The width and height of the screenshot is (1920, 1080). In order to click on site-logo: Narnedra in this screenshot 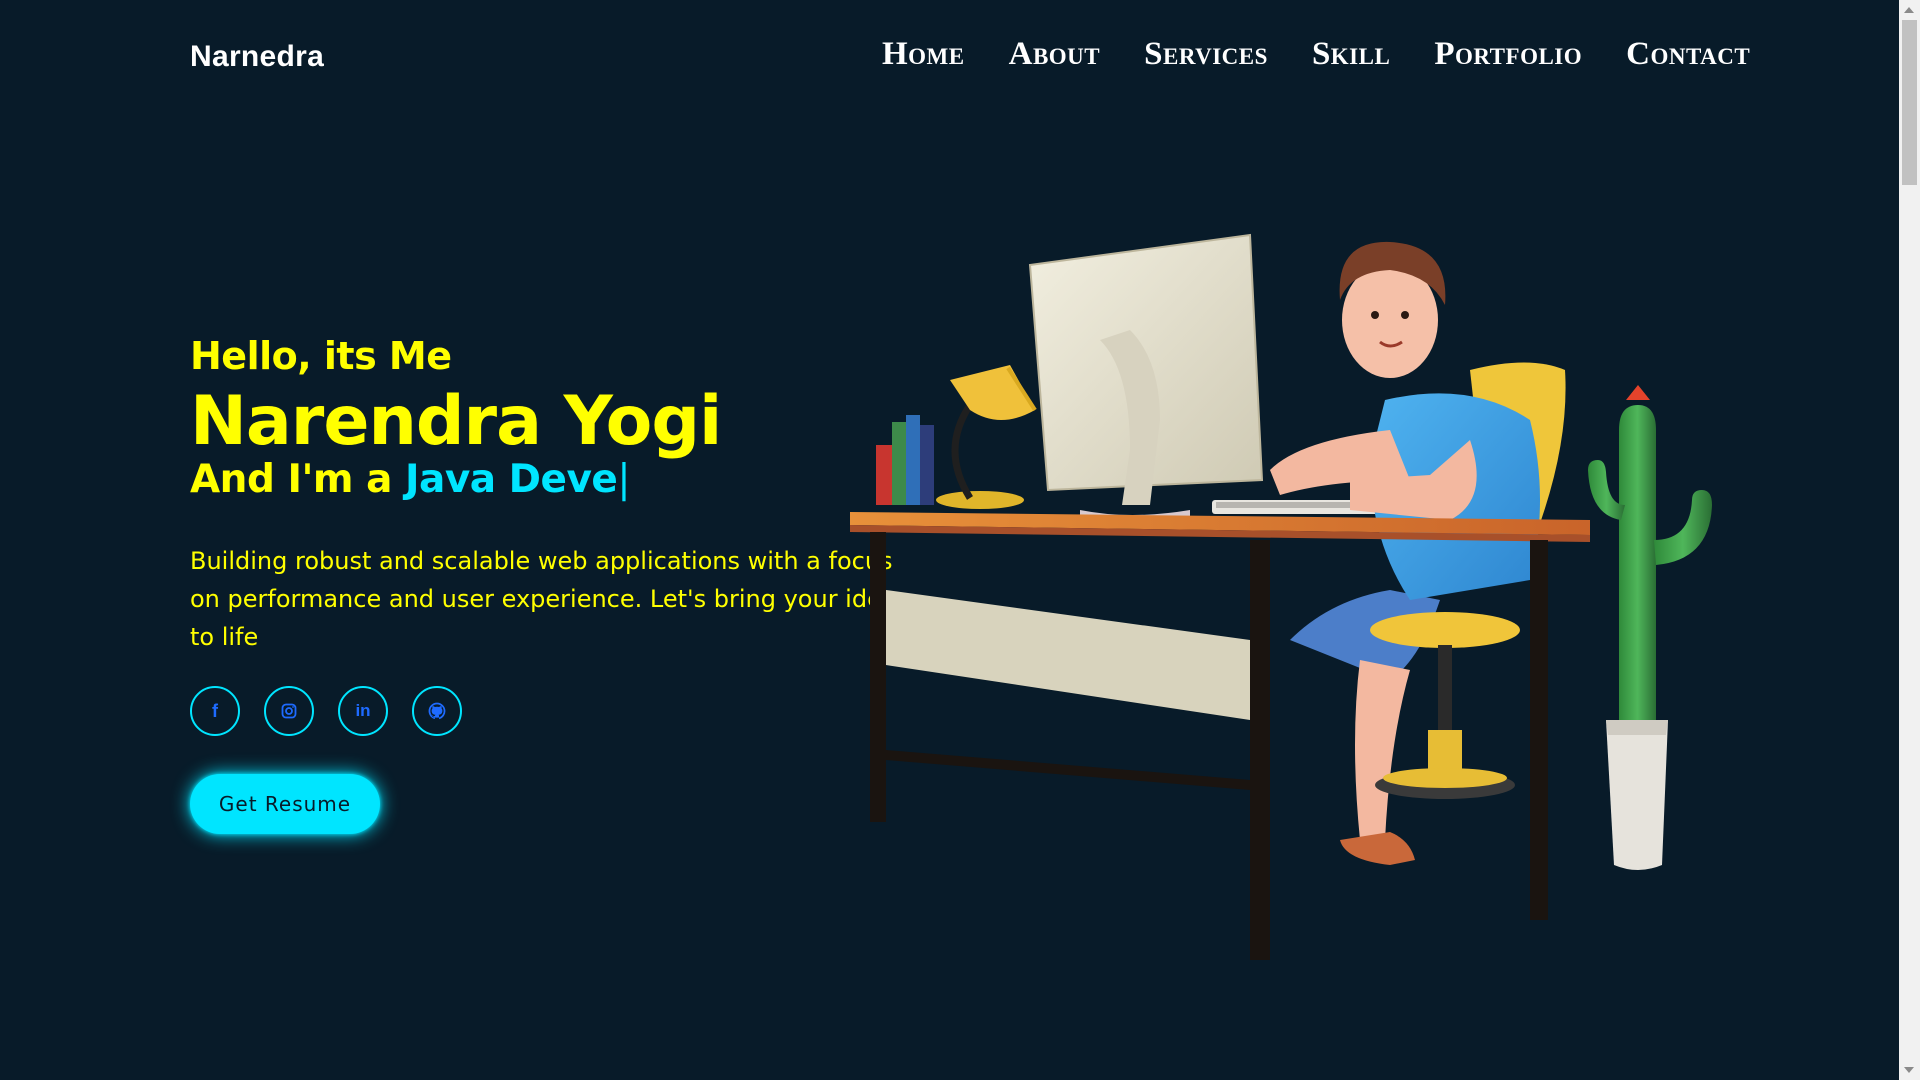, I will do `click(257, 57)`.